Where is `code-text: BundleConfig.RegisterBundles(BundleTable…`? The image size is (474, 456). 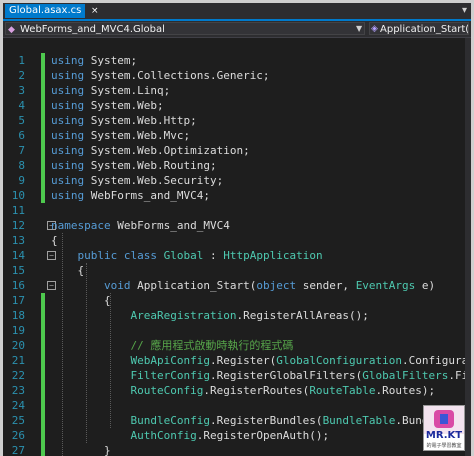 code-text: BundleConfig.RegisterBundles(BundleTable… is located at coordinates (295, 420).